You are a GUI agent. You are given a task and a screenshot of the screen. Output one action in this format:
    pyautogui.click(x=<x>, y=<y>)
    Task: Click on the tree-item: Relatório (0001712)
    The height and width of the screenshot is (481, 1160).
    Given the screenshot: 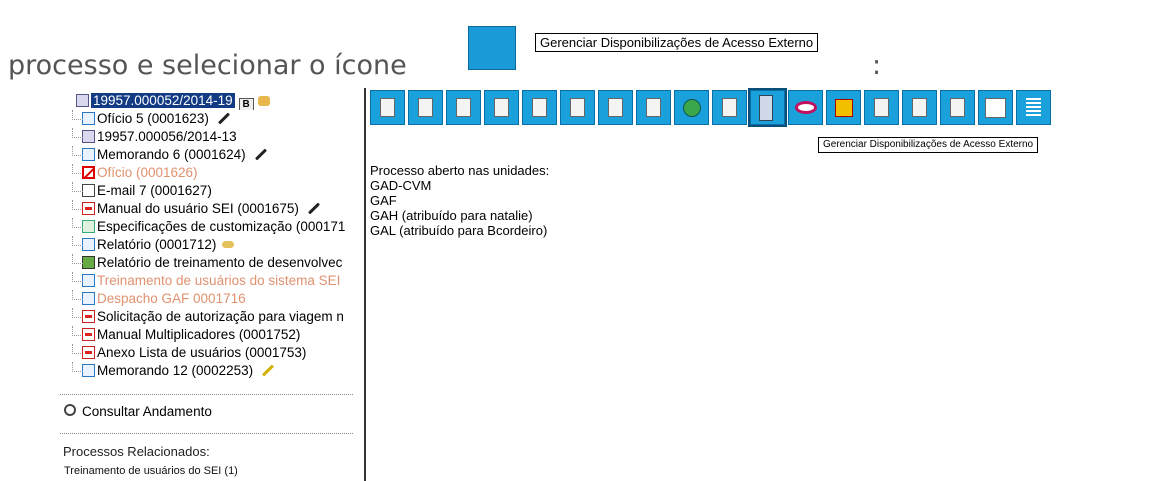 What is the action you would take?
    pyautogui.click(x=211, y=245)
    